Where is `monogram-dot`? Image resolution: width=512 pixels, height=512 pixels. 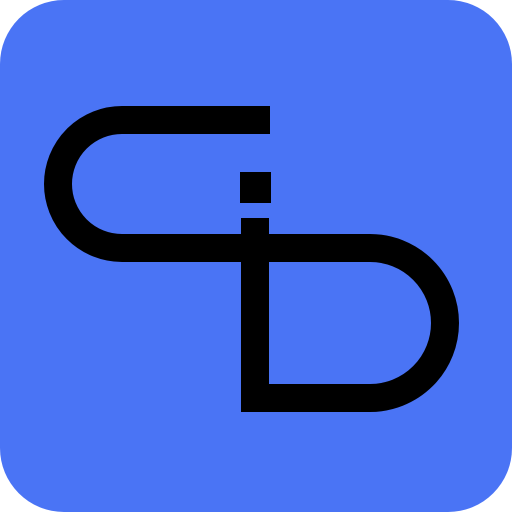
monogram-dot is located at coordinates (255, 187).